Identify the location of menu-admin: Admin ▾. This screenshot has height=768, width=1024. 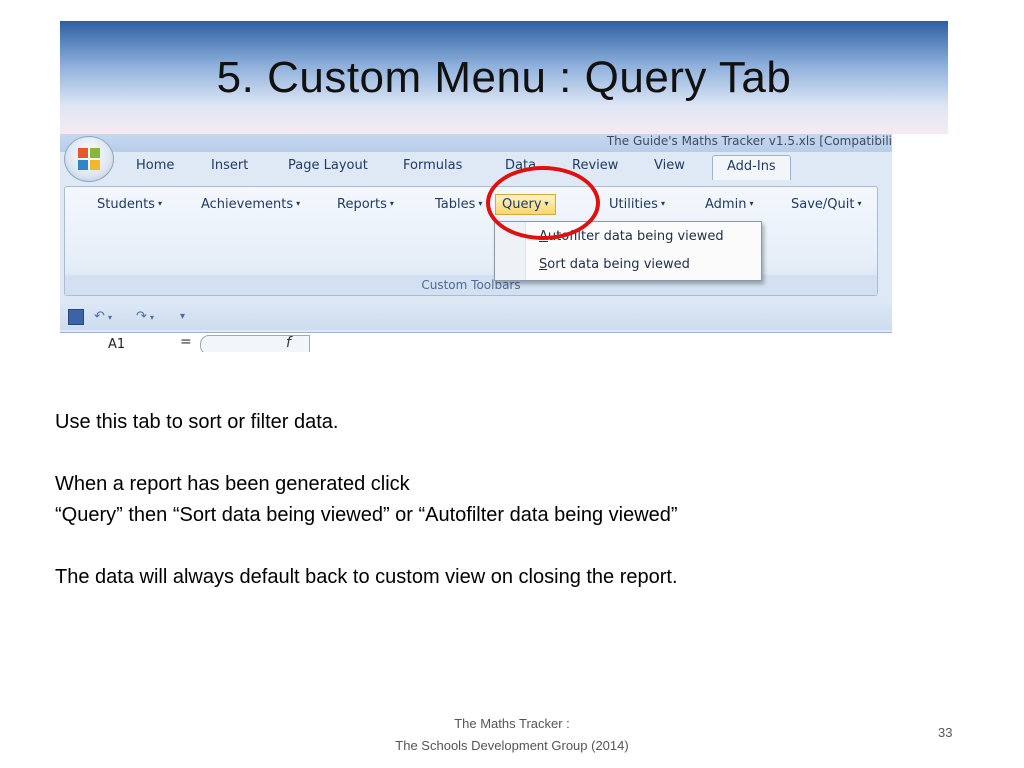
(729, 204).